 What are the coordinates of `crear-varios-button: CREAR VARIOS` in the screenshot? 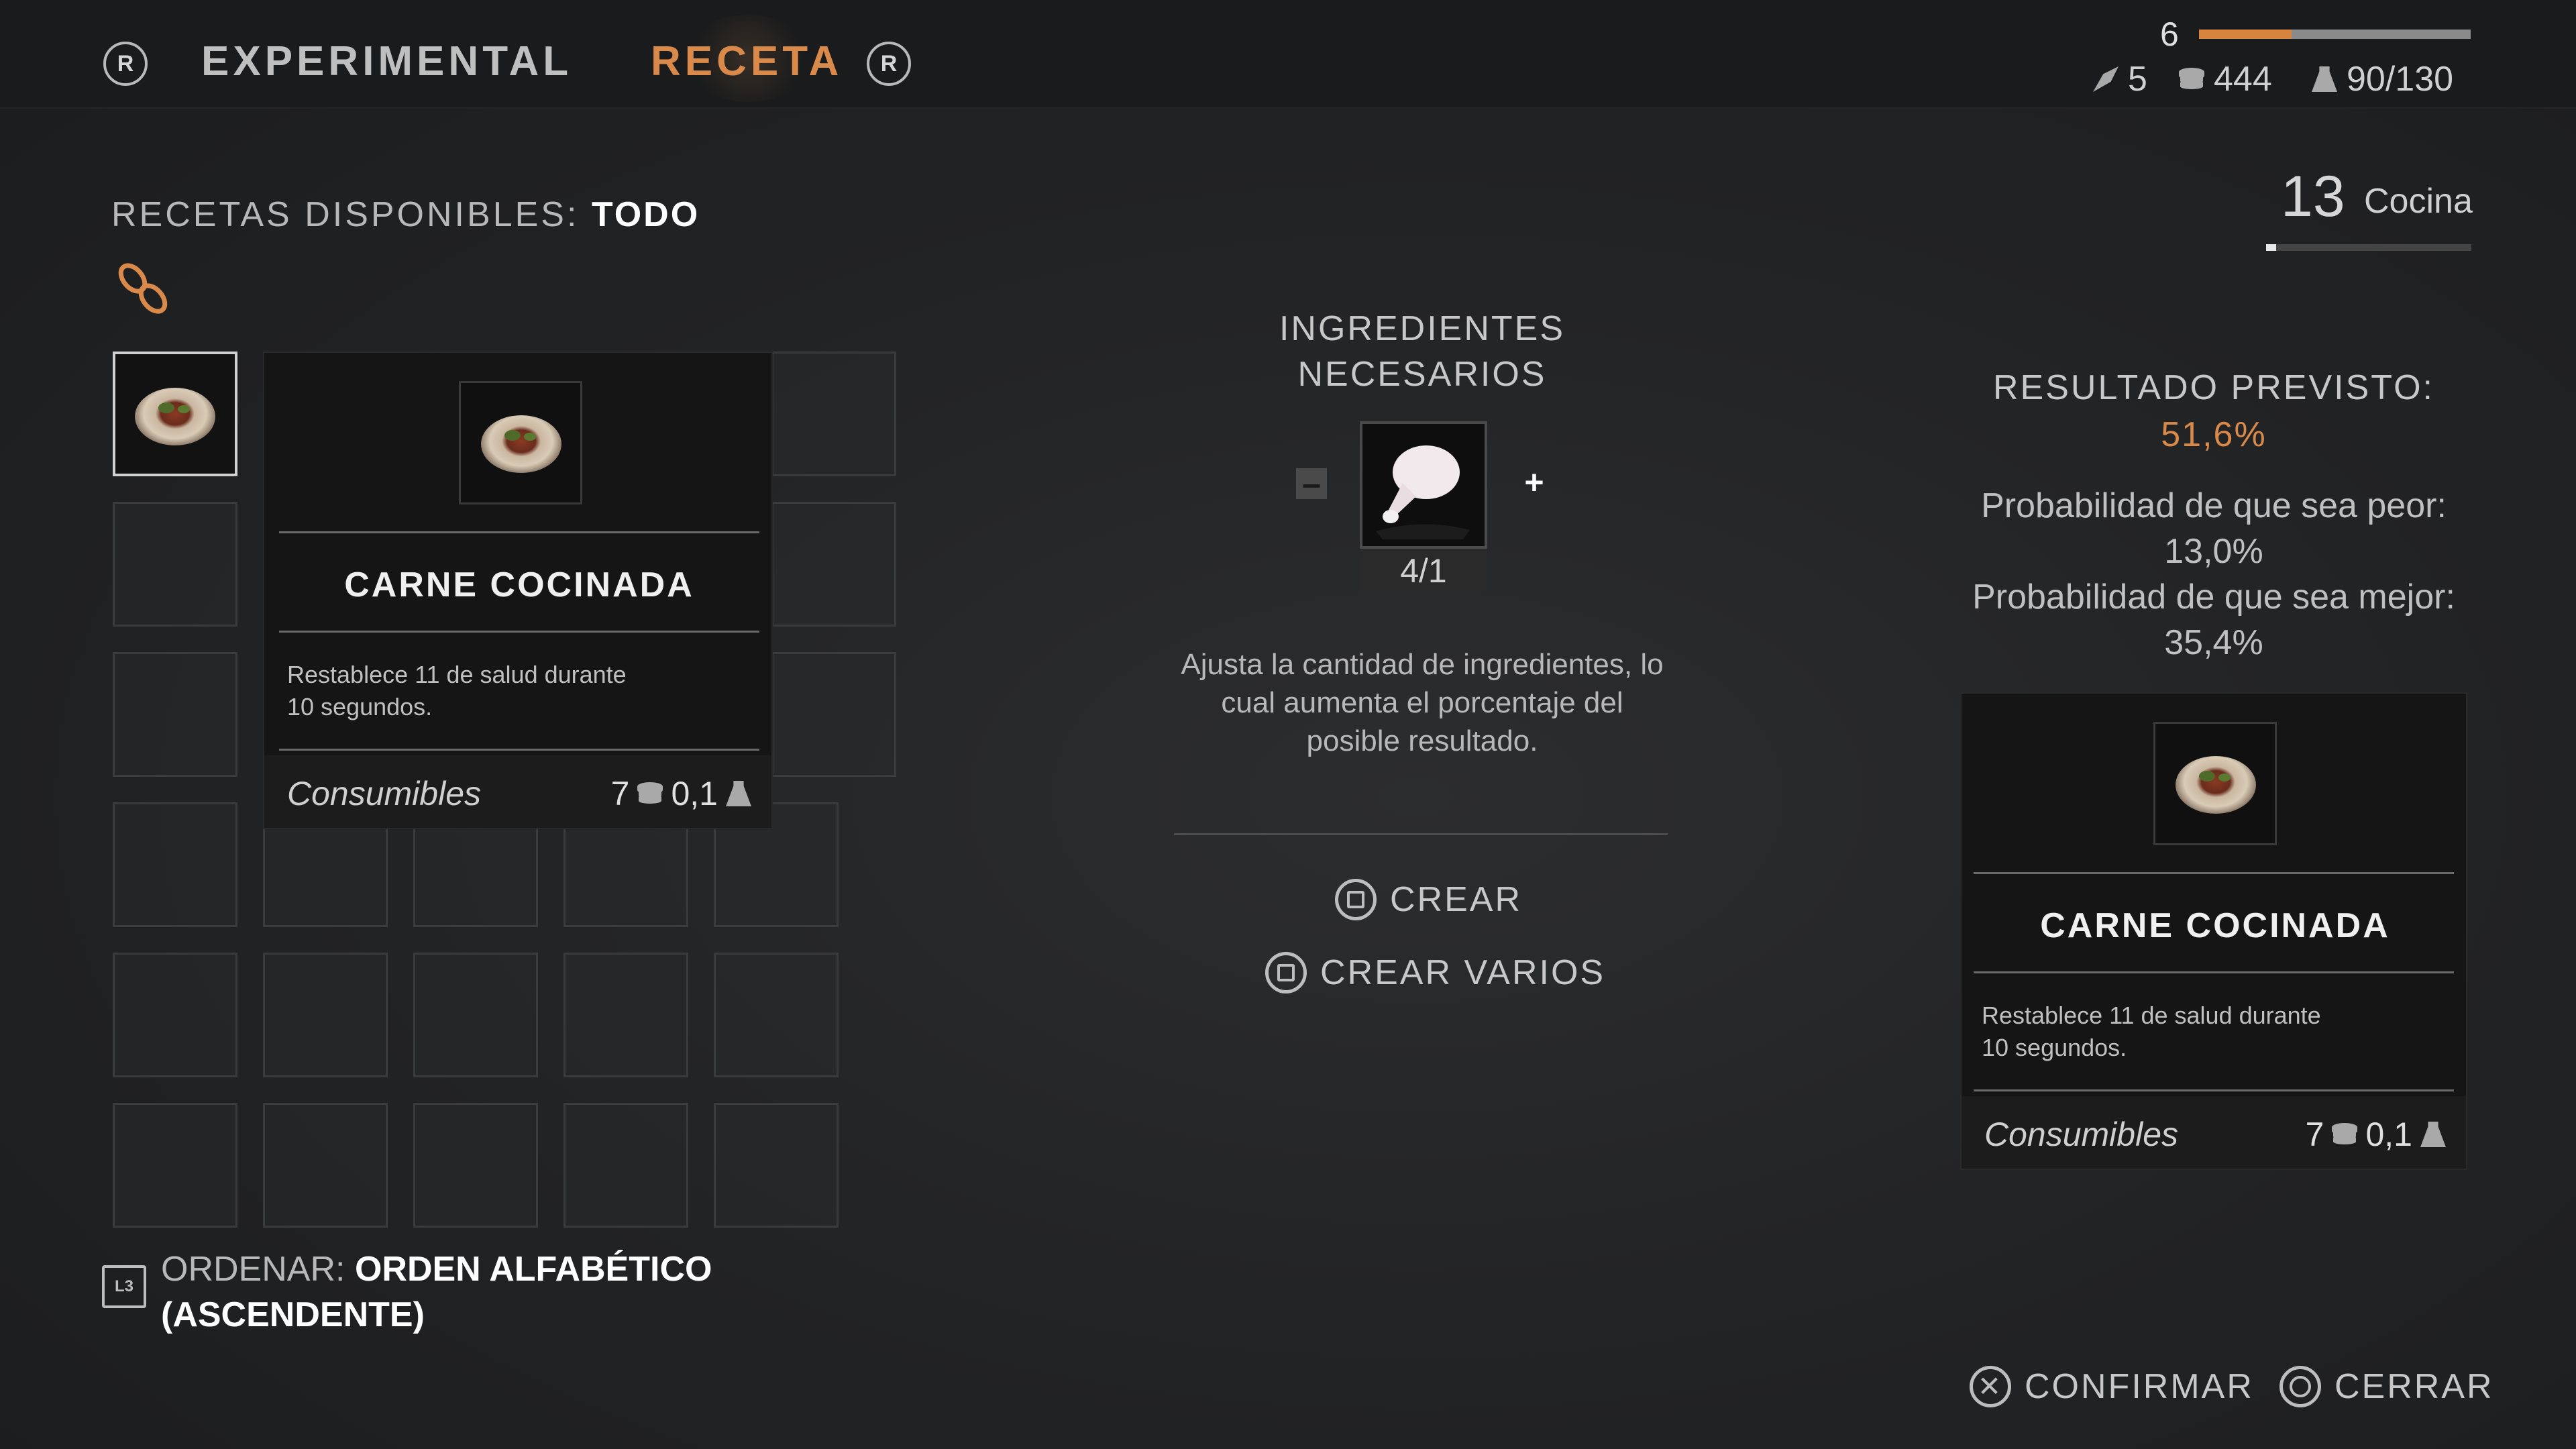 It's located at (1435, 973).